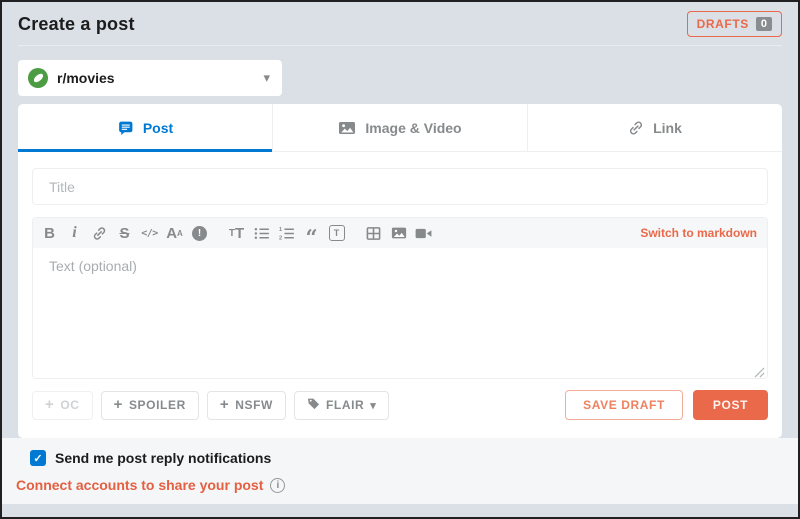  What do you see at coordinates (70, 405) in the screenshot?
I see `oc-button-label: OC` at bounding box center [70, 405].